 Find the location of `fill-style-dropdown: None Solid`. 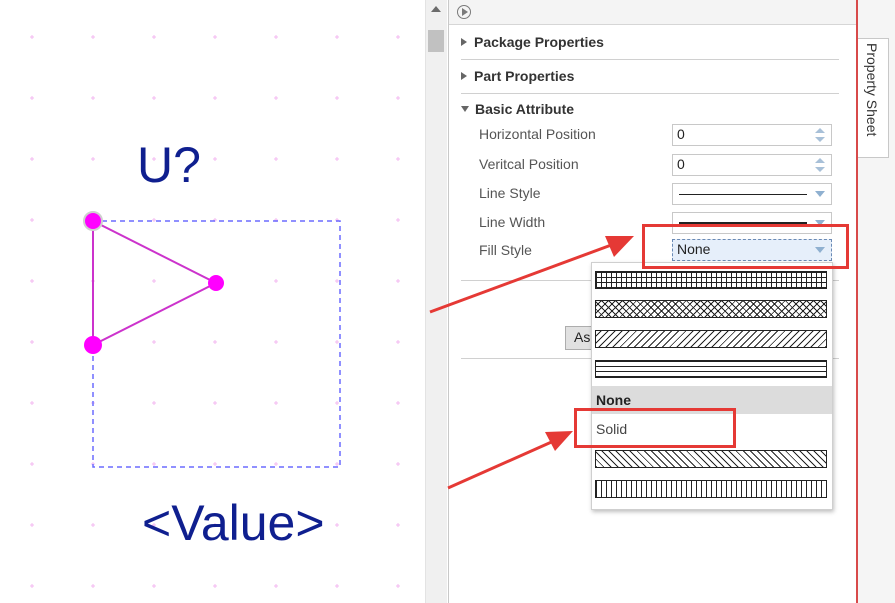

fill-style-dropdown: None Solid is located at coordinates (712, 386).